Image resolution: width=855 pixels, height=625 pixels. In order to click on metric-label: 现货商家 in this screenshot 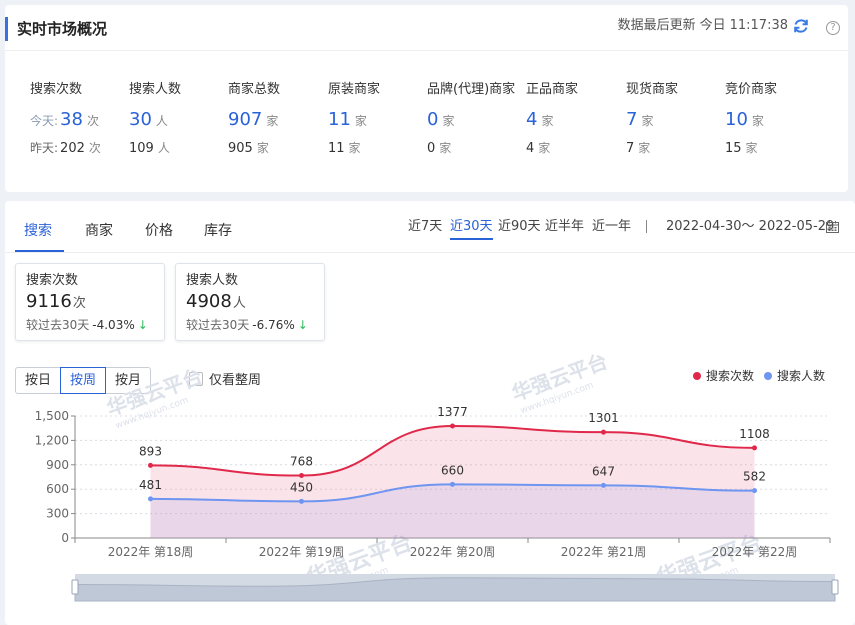, I will do `click(652, 89)`.